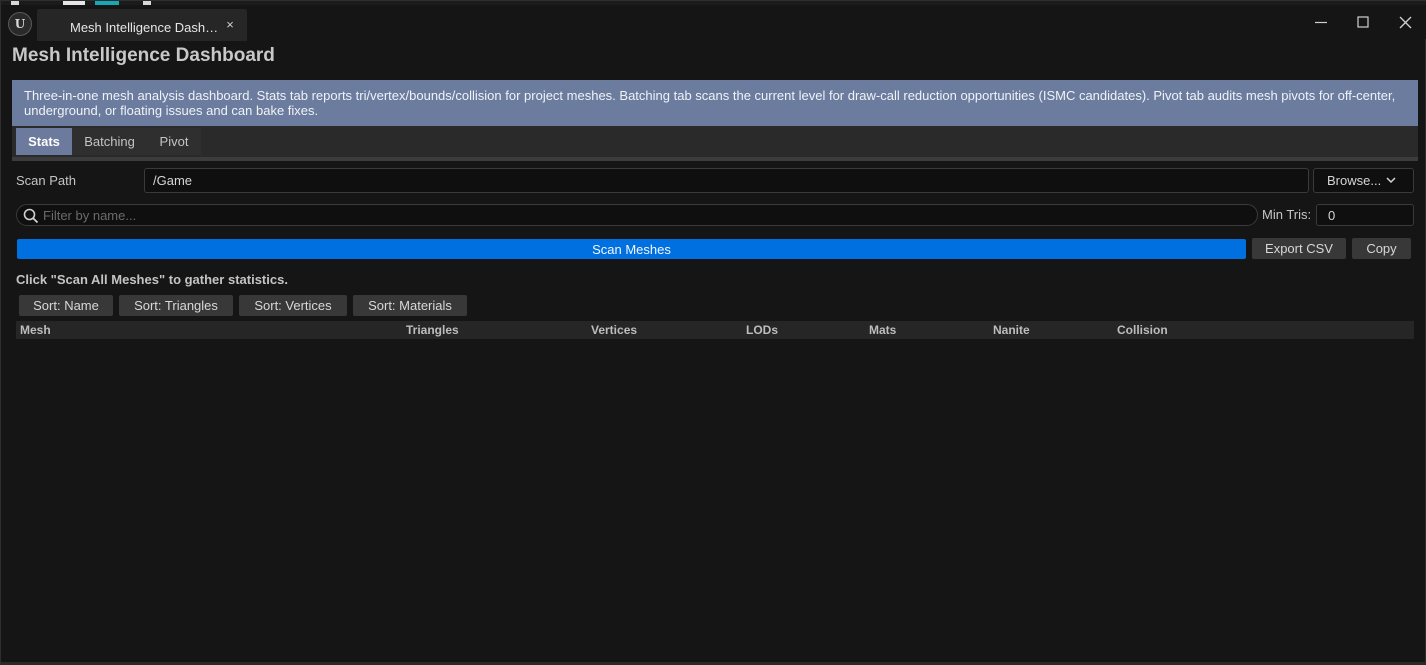 The height and width of the screenshot is (665, 1426). I want to click on close-icon, so click(1405, 22).